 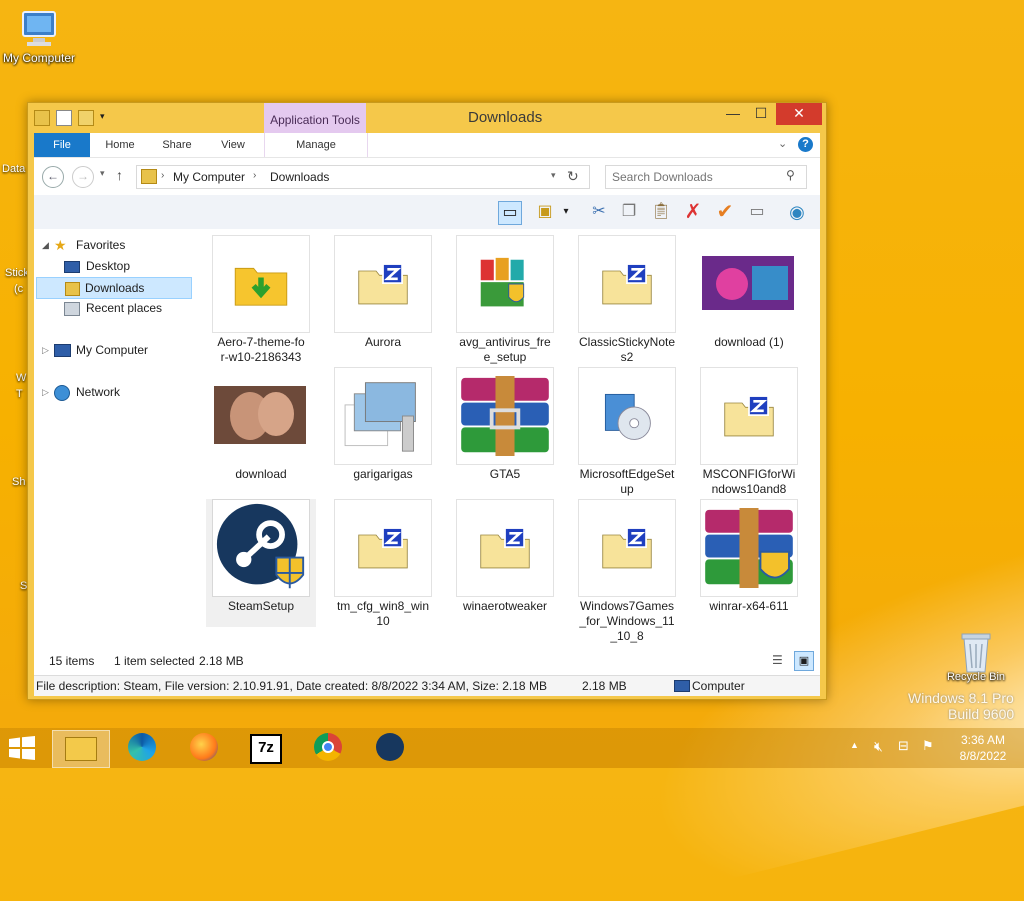 I want to click on refresh-icon: ↻, so click(x=573, y=176).